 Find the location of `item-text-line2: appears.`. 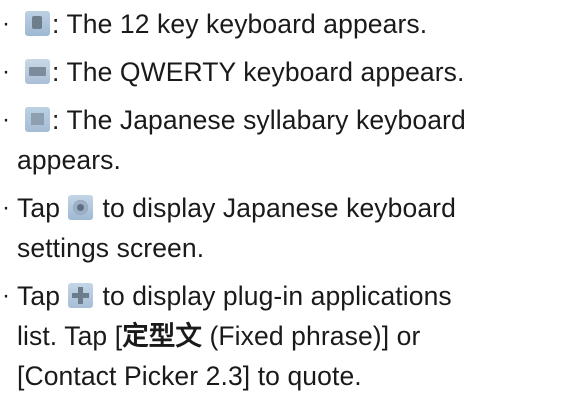

item-text-line2: appears. is located at coordinates (69, 160).